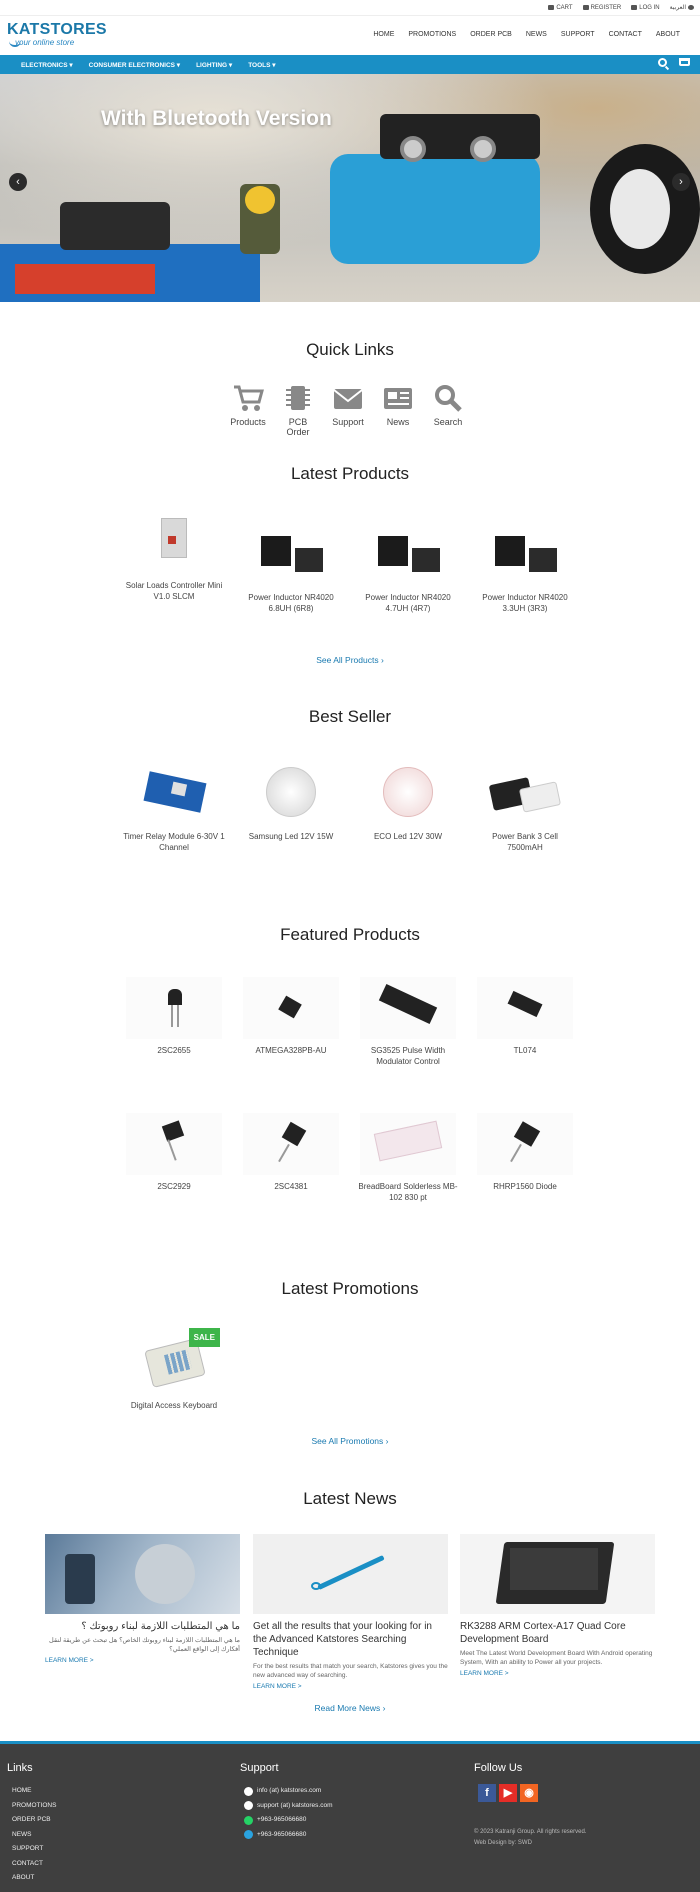 Image resolution: width=700 pixels, height=1892 pixels. Describe the element at coordinates (34, 1791) in the screenshot. I see `footer-link-home: HOME` at that location.